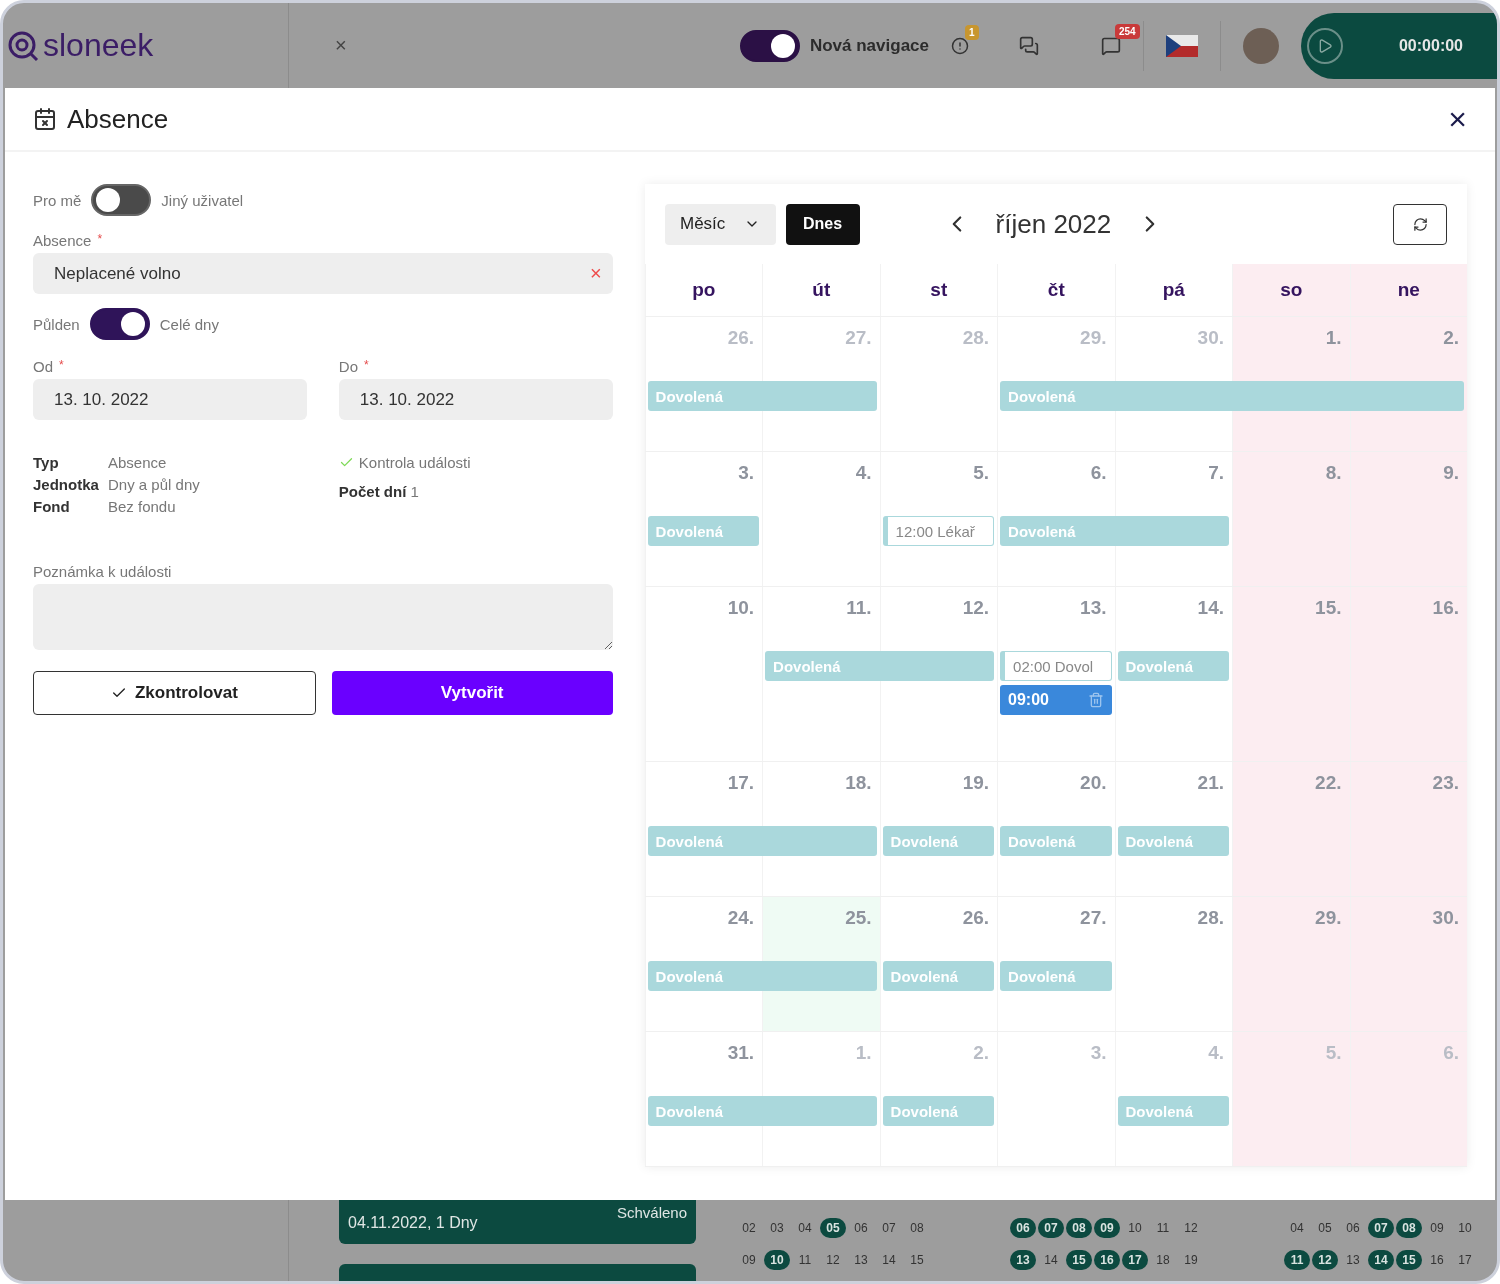  What do you see at coordinates (822, 224) in the screenshot?
I see `today-button: Dnes` at bounding box center [822, 224].